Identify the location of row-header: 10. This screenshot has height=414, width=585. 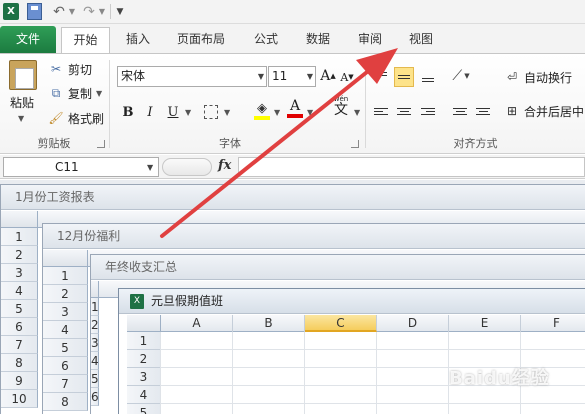
(19, 399).